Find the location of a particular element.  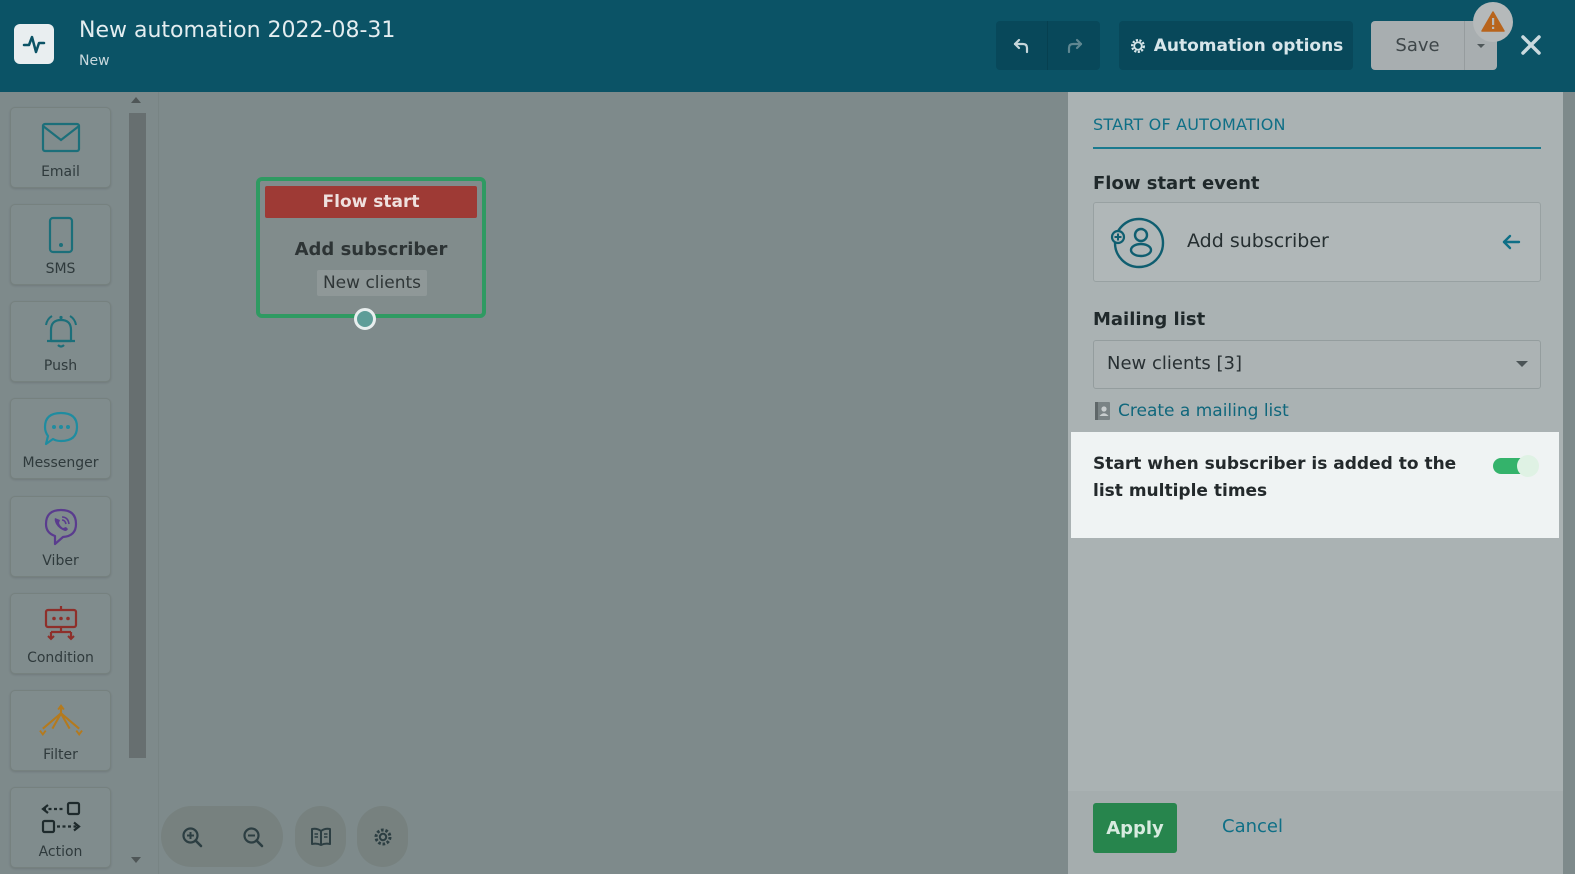

zoom-in-button is located at coordinates (191, 836).